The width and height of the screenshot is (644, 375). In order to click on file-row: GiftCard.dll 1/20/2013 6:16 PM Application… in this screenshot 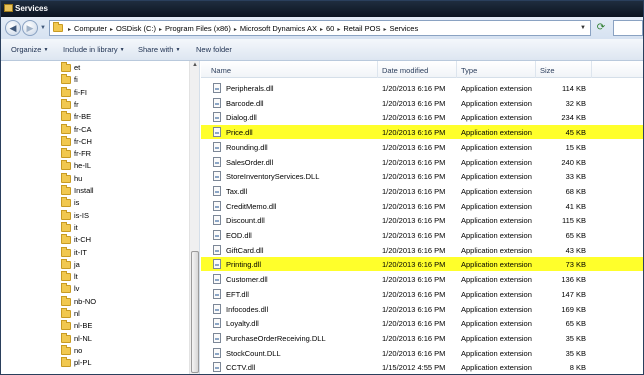, I will do `click(422, 250)`.